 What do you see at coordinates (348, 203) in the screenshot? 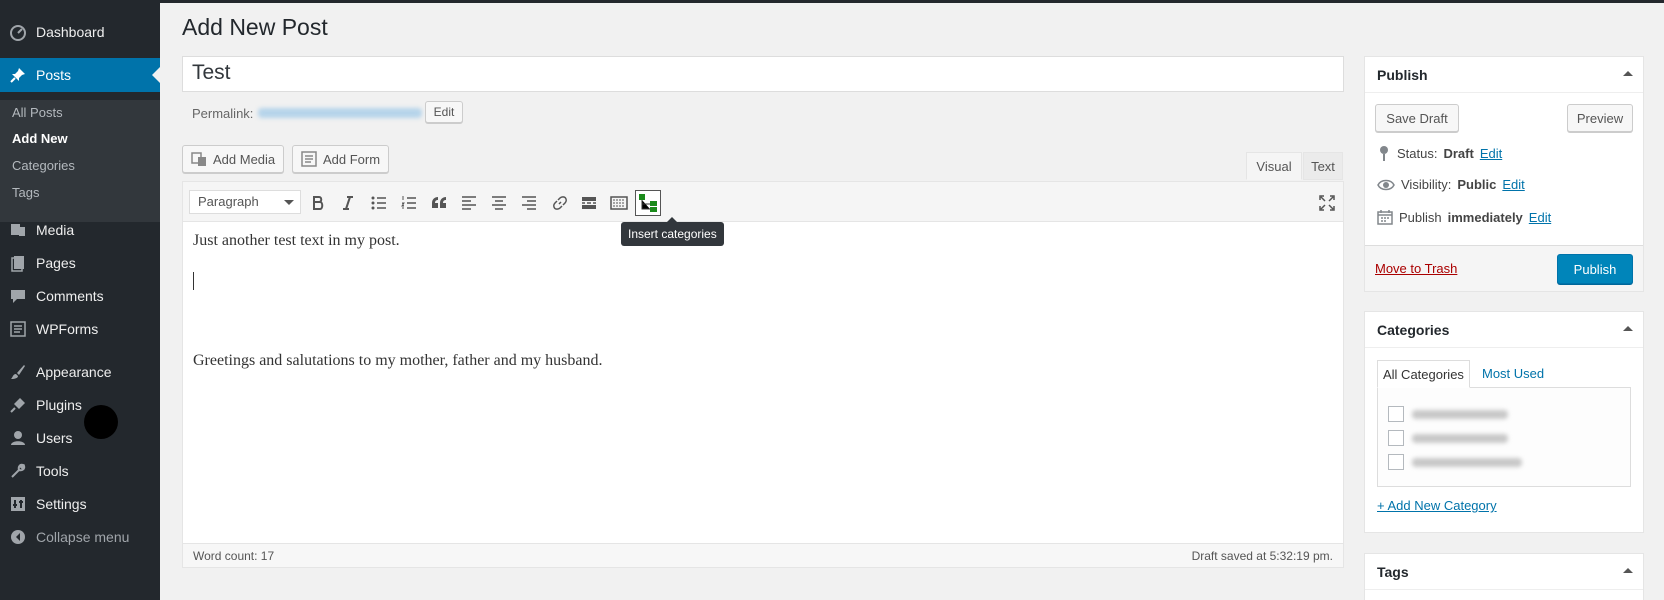
I see `italic-button` at bounding box center [348, 203].